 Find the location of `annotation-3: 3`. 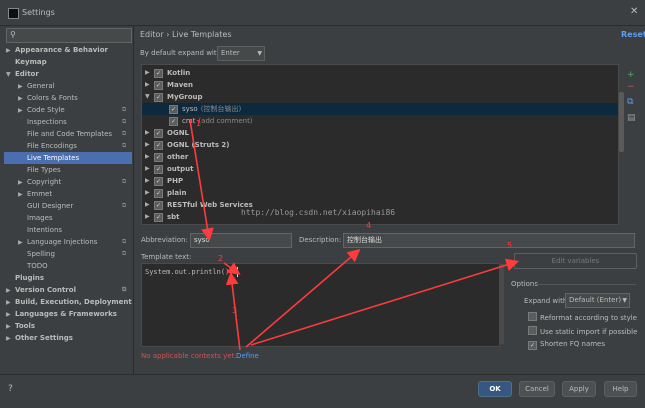

annotation-3: 3 is located at coordinates (234, 310).